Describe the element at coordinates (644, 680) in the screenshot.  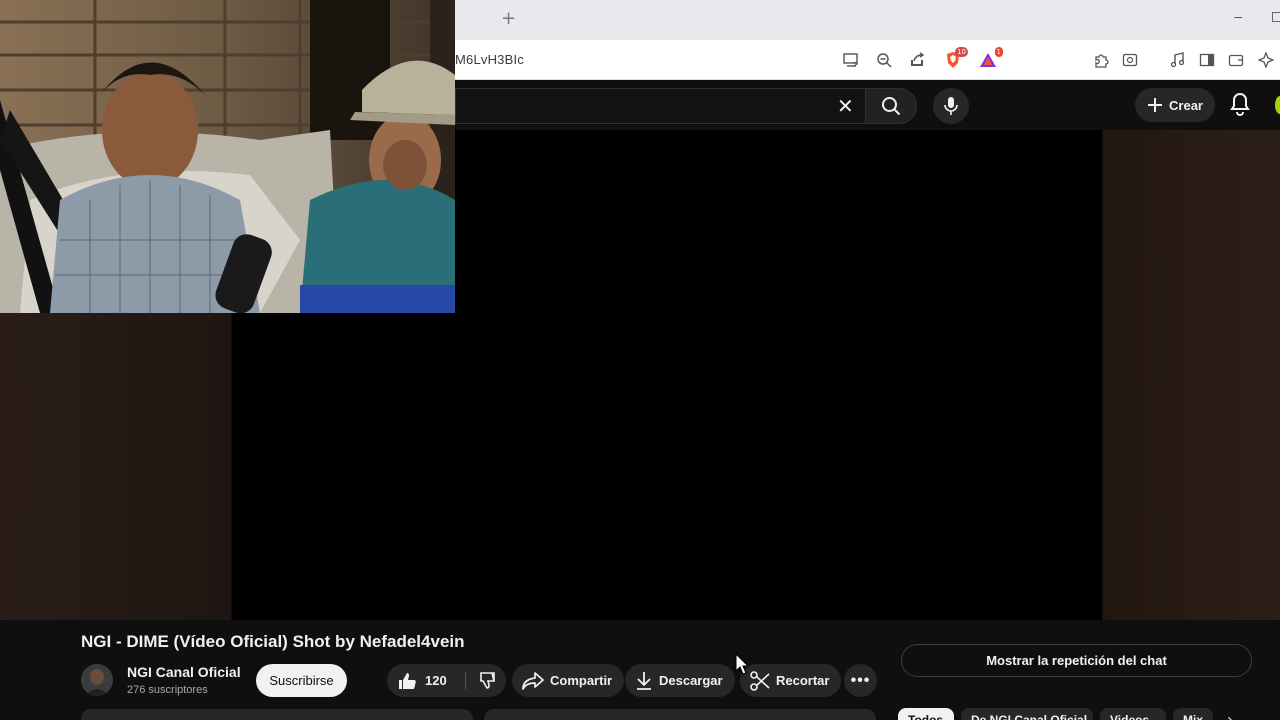
I see `download-icon` at that location.